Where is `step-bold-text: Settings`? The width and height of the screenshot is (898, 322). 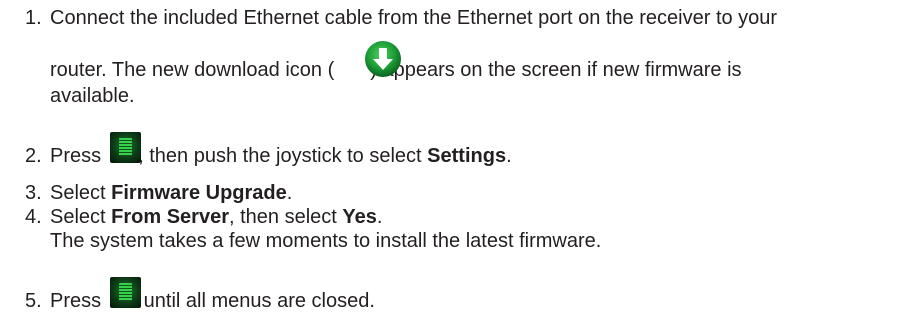 step-bold-text: Settings is located at coordinates (467, 156).